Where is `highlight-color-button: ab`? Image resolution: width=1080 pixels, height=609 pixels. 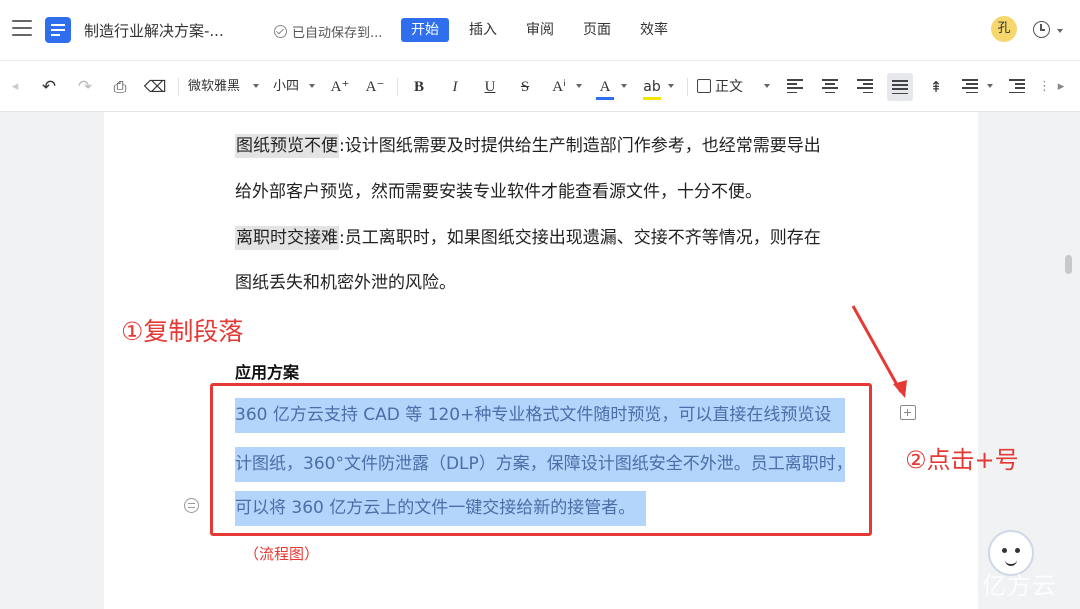
highlight-color-button: ab is located at coordinates (652, 87).